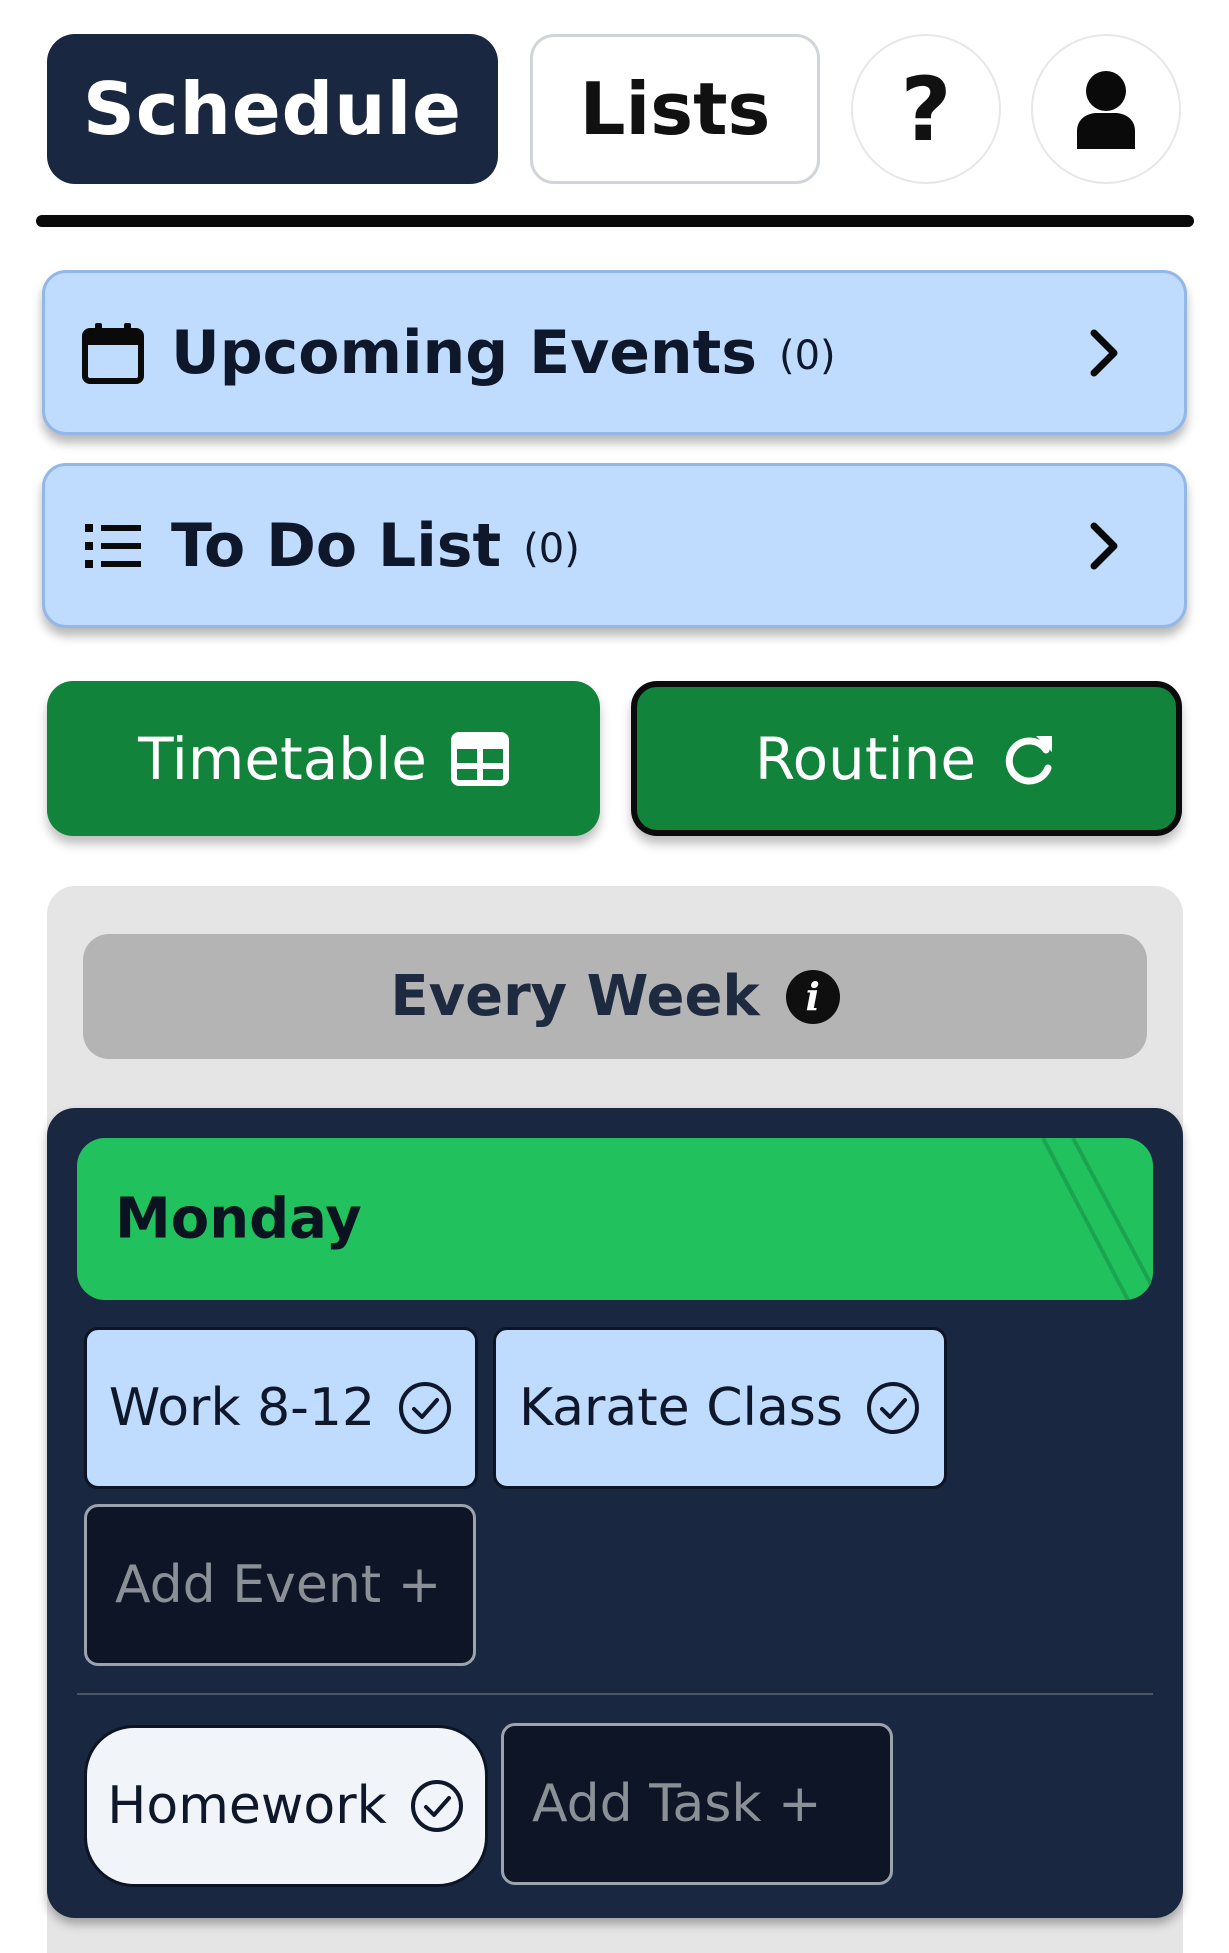  I want to click on todo-list-count: (0), so click(551, 548).